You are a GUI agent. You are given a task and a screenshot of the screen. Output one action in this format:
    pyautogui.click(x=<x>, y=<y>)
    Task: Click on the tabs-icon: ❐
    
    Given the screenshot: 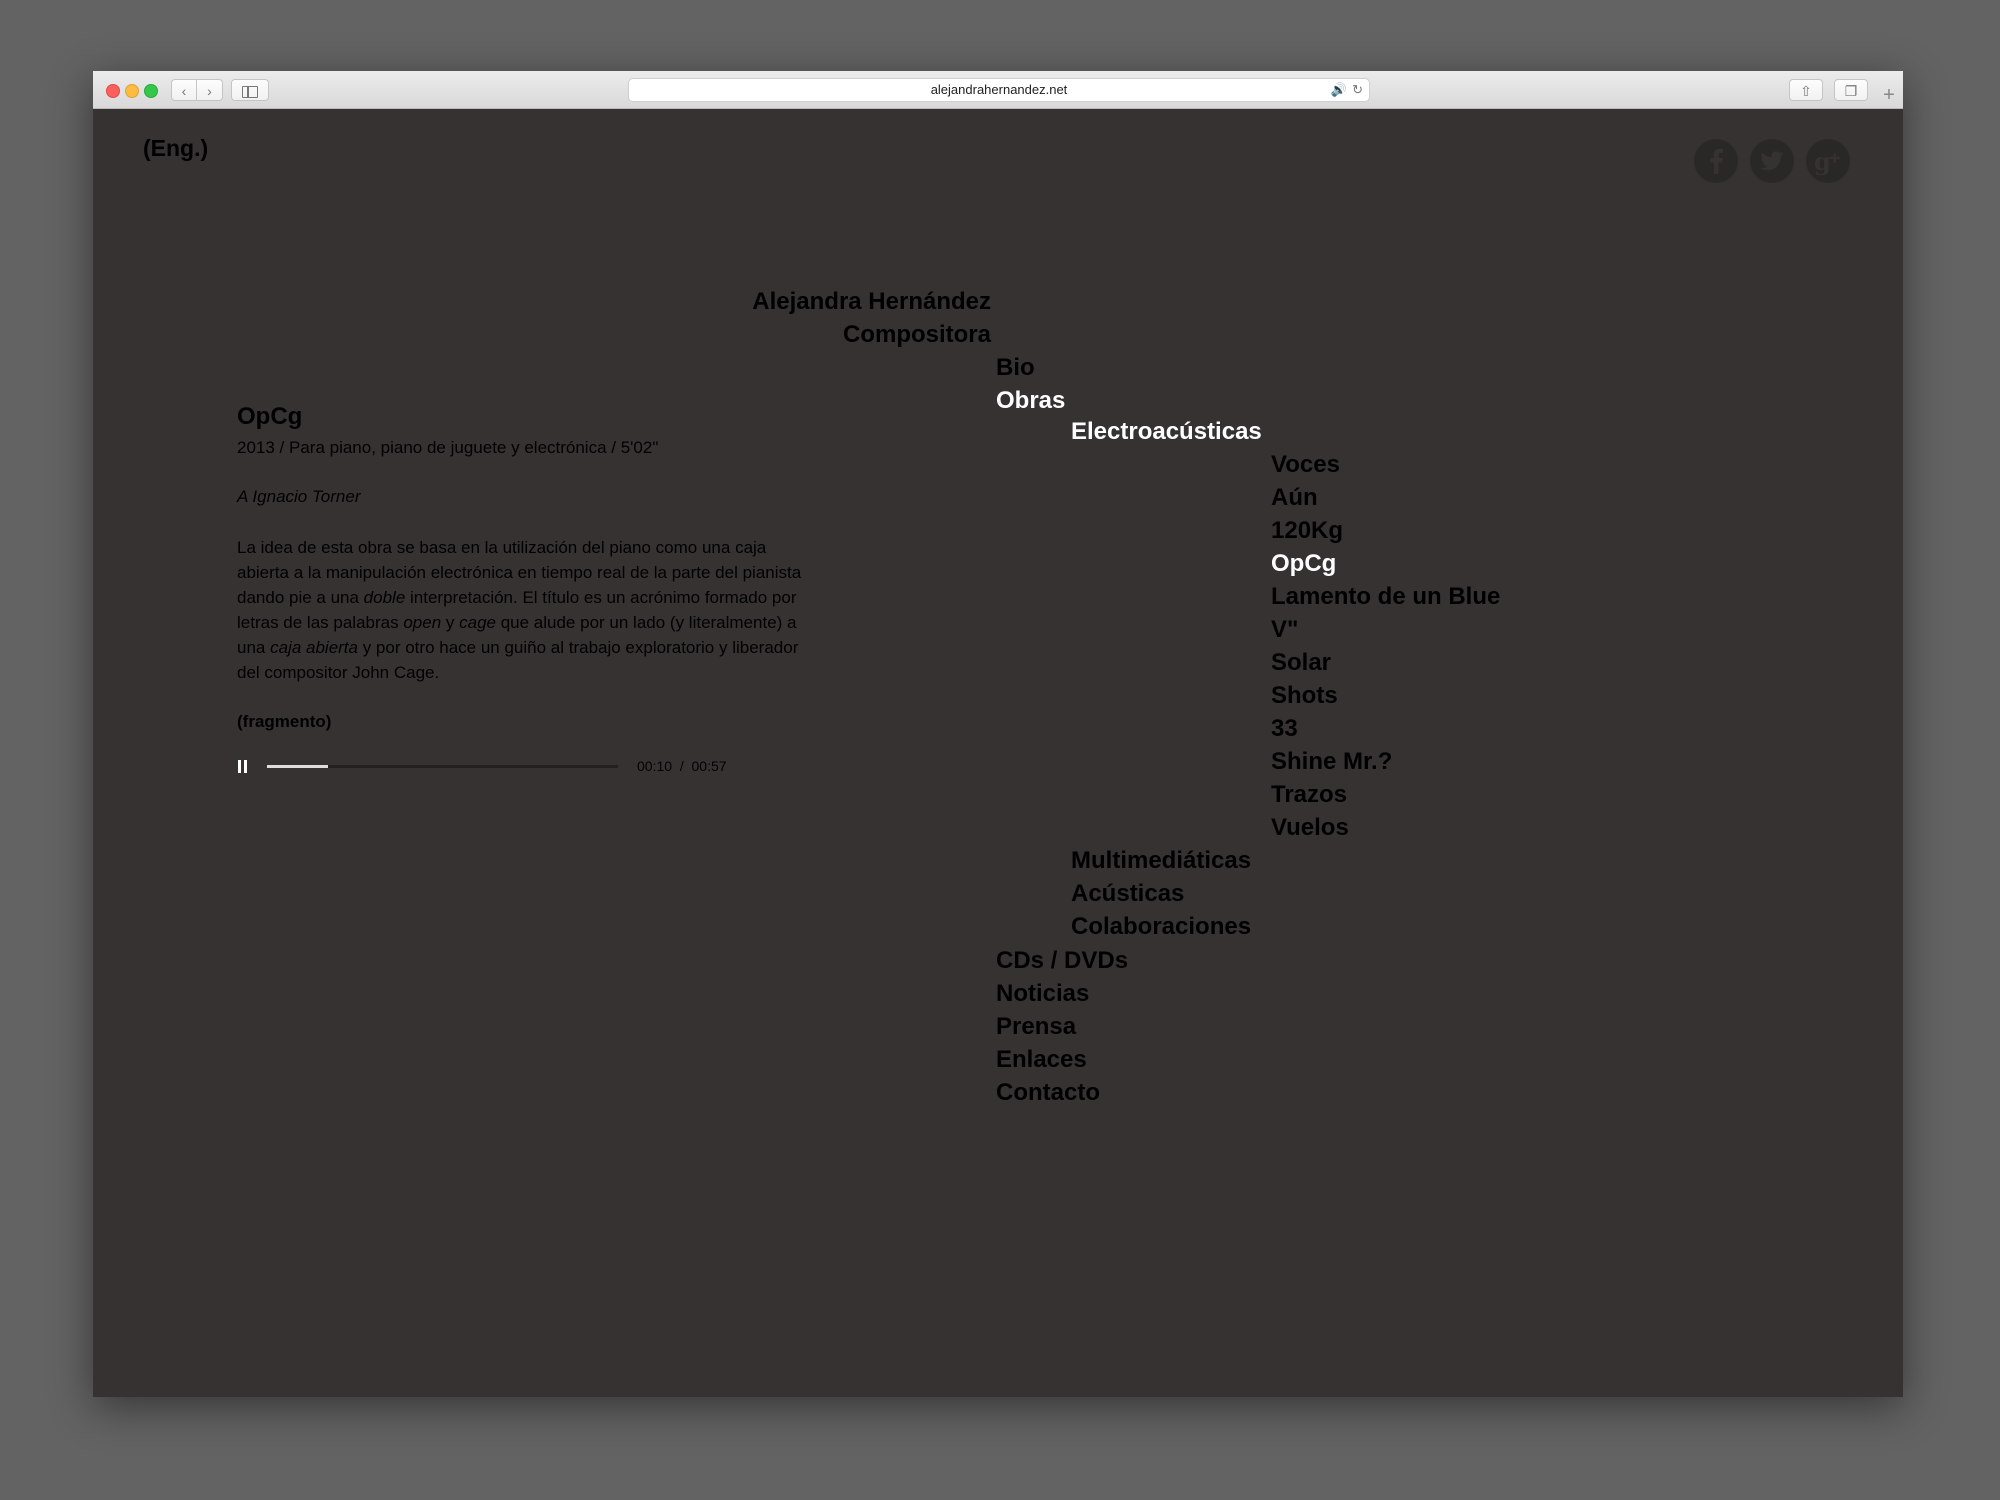 What is the action you would take?
    pyautogui.click(x=1851, y=91)
    